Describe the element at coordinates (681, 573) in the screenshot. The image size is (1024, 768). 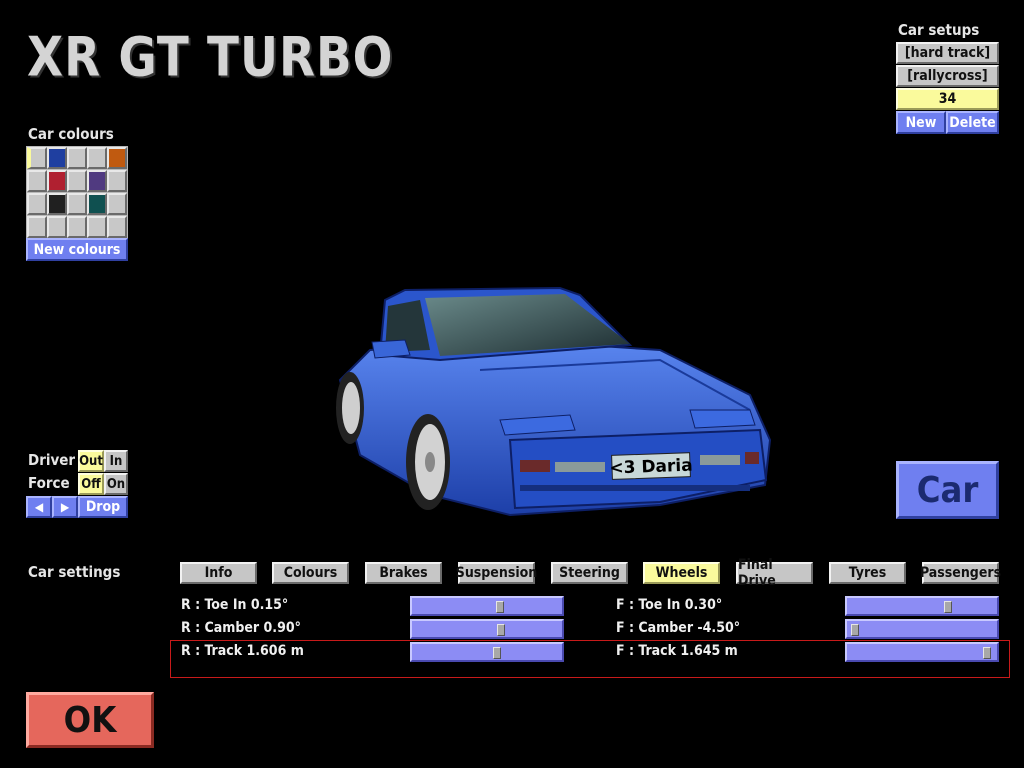
I see `tab-wheels: Wheels` at that location.